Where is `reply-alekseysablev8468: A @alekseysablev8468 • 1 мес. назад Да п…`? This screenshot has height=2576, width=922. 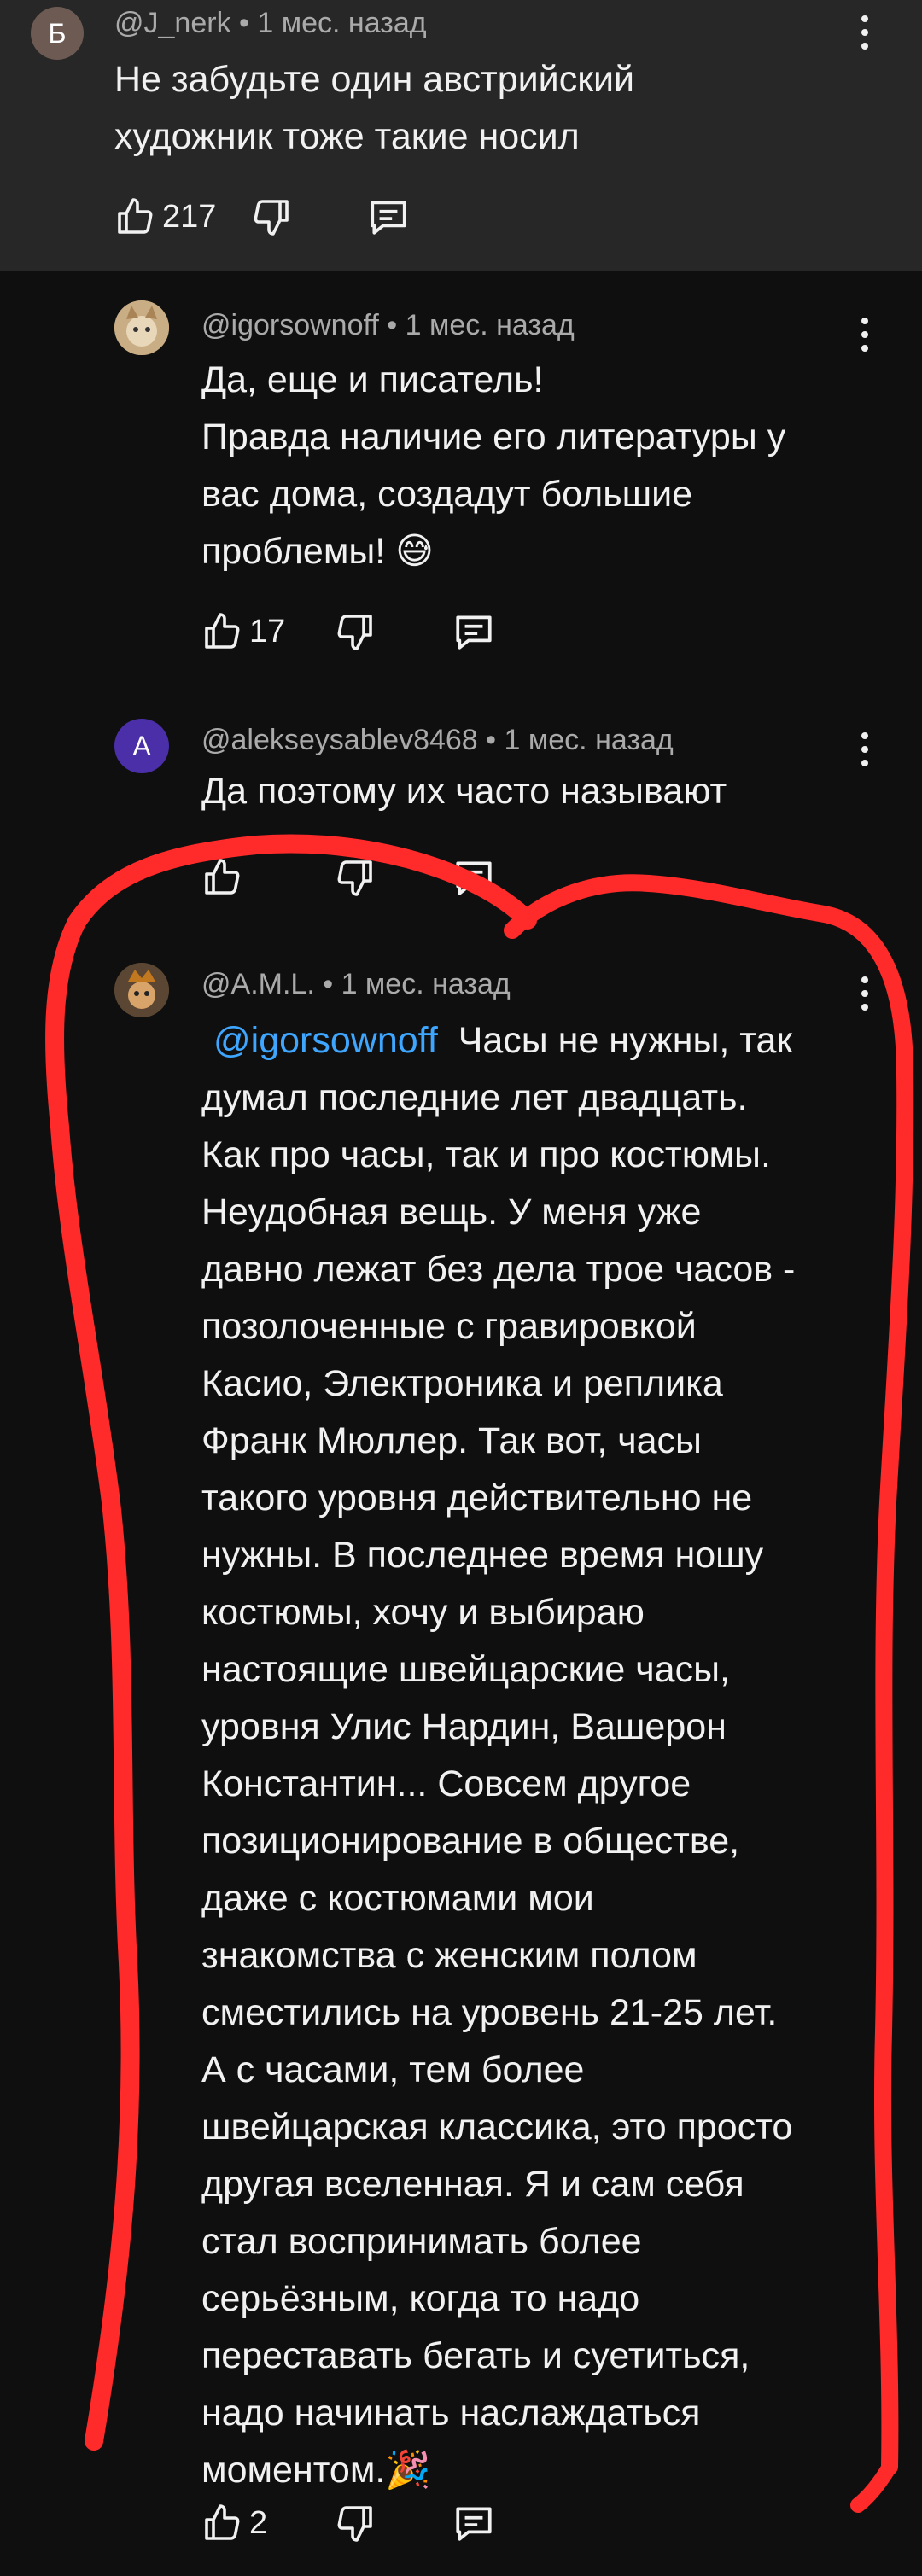
reply-alekseysablev8468: A @alekseysablev8468 • 1 мес. назад Да п… is located at coordinates (461, 810).